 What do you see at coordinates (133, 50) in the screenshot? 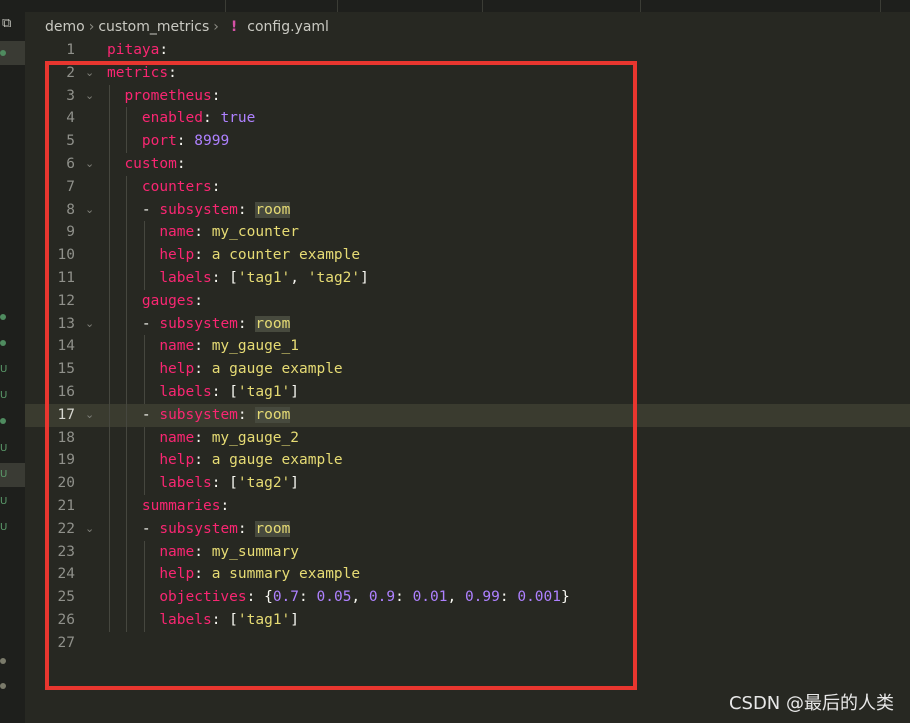
I see `yaml-key: pitaya` at bounding box center [133, 50].